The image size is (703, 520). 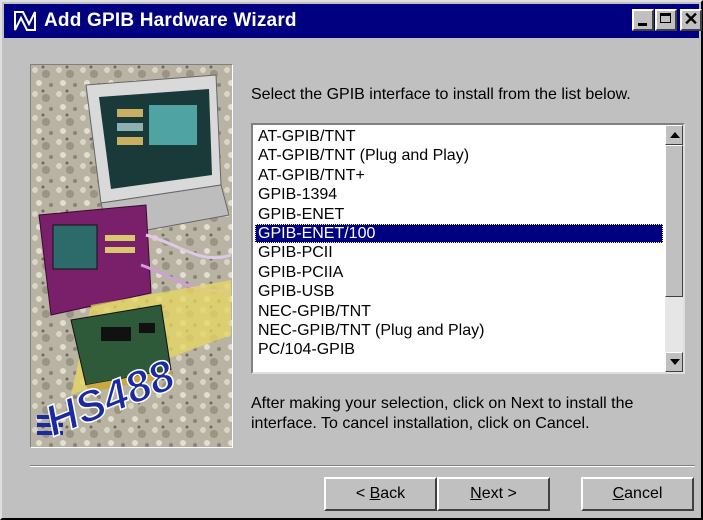 I want to click on list-item: PC/104-GPIB, so click(x=459, y=349).